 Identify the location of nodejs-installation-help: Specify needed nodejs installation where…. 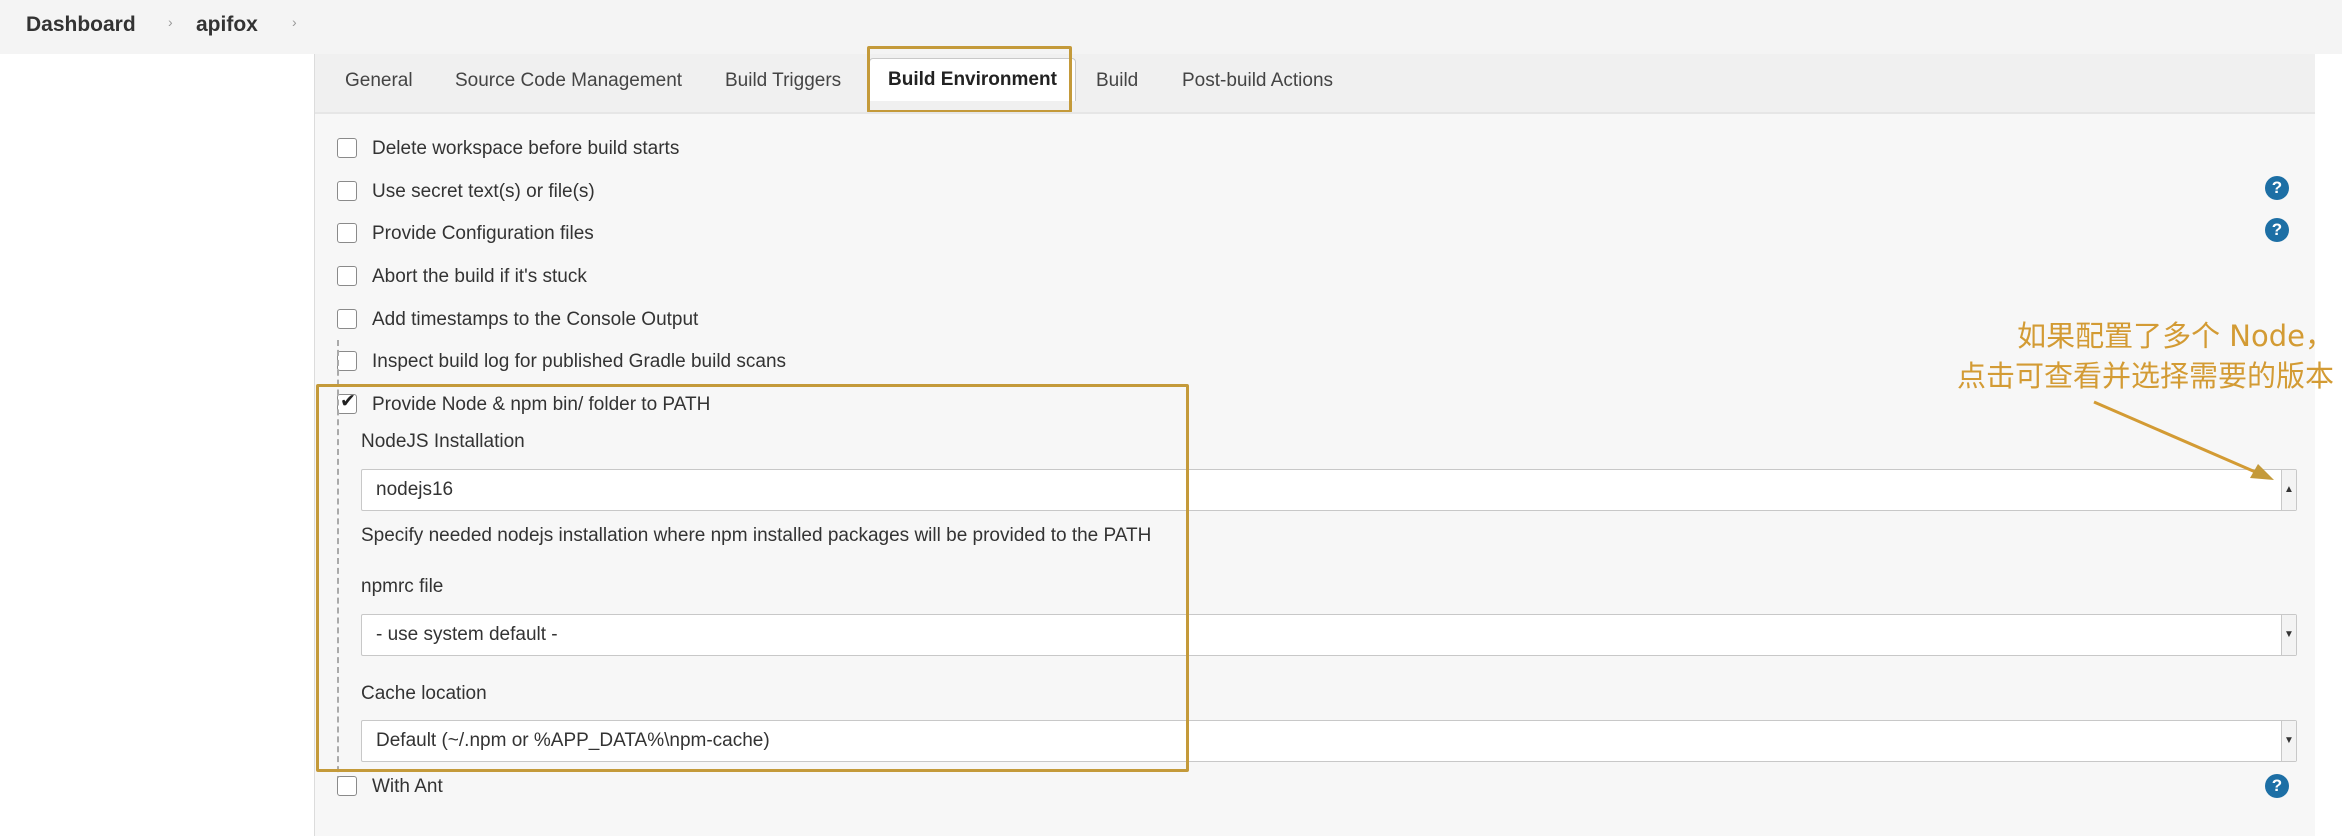
(756, 535).